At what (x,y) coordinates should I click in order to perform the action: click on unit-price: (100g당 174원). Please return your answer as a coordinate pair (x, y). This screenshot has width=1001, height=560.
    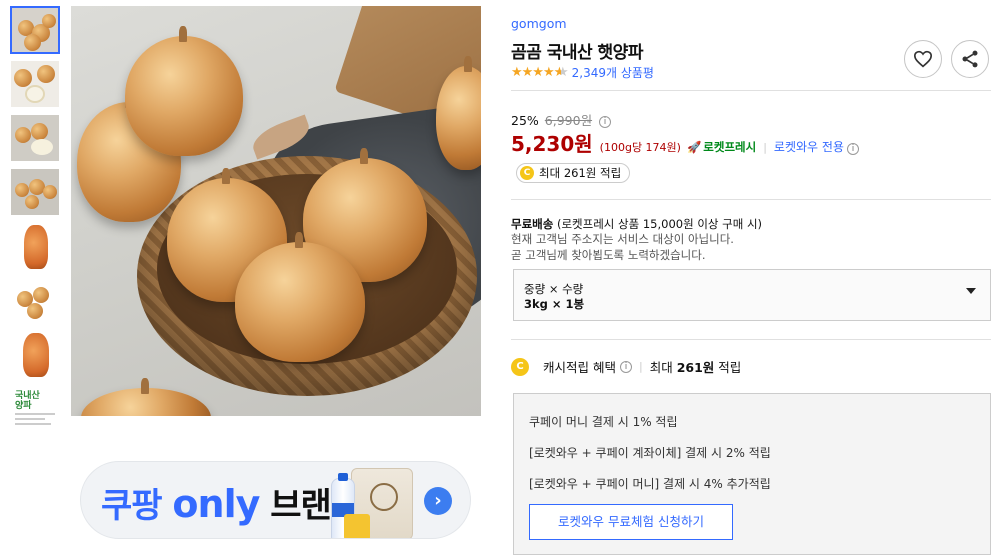
    Looking at the image, I should click on (640, 147).